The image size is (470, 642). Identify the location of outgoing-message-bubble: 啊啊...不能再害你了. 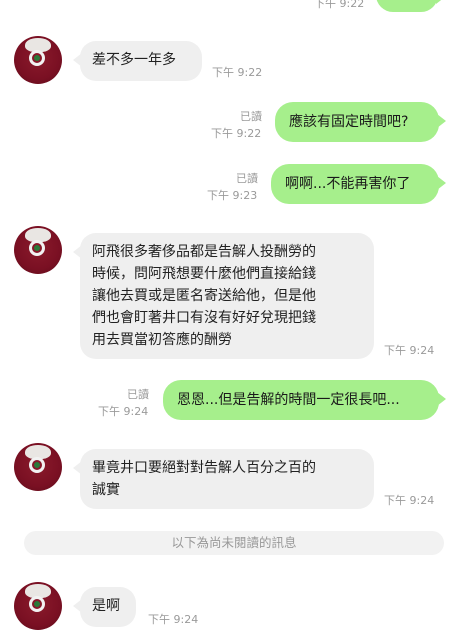
(358, 184).